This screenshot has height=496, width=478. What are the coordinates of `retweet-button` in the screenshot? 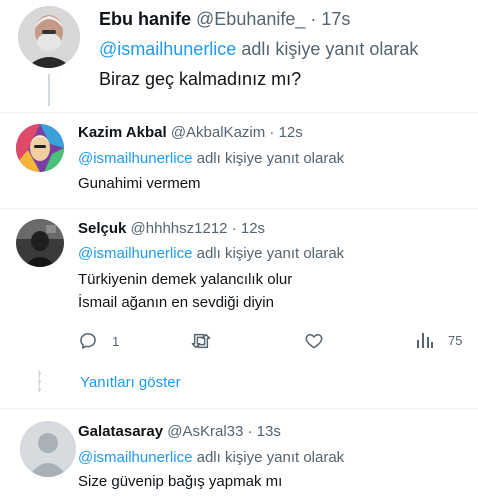 It's located at (201, 341).